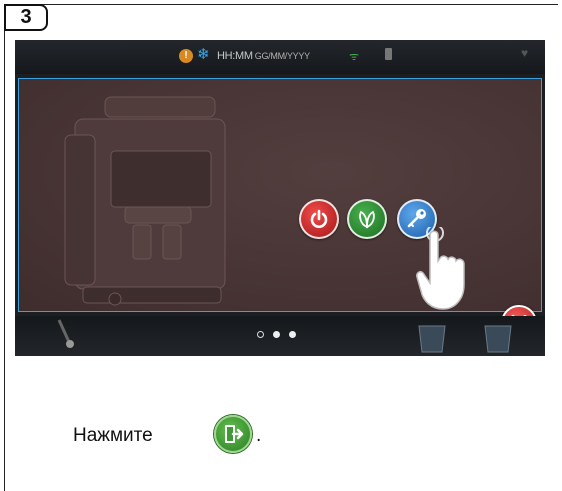 The height and width of the screenshot is (491, 562). What do you see at coordinates (525, 53) in the screenshot?
I see `heart-icon: ♥` at bounding box center [525, 53].